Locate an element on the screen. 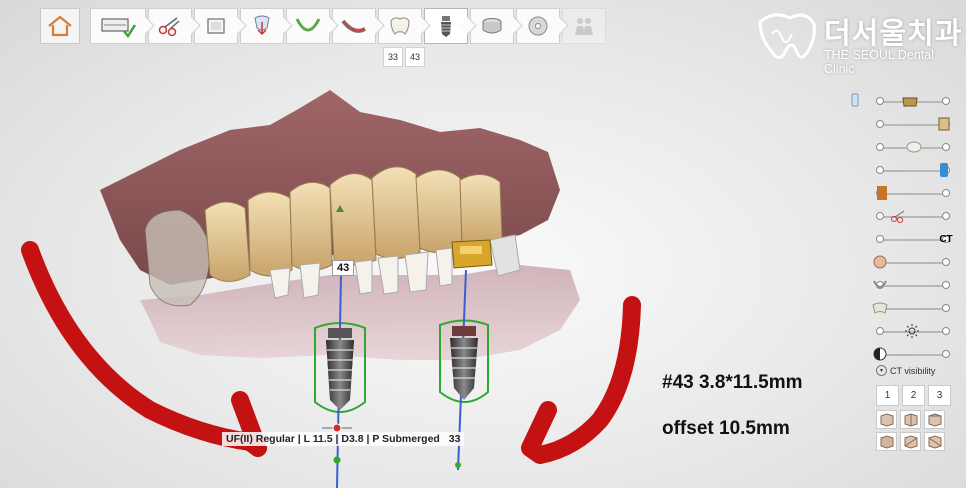  workflow-steps is located at coordinates (349, 26).